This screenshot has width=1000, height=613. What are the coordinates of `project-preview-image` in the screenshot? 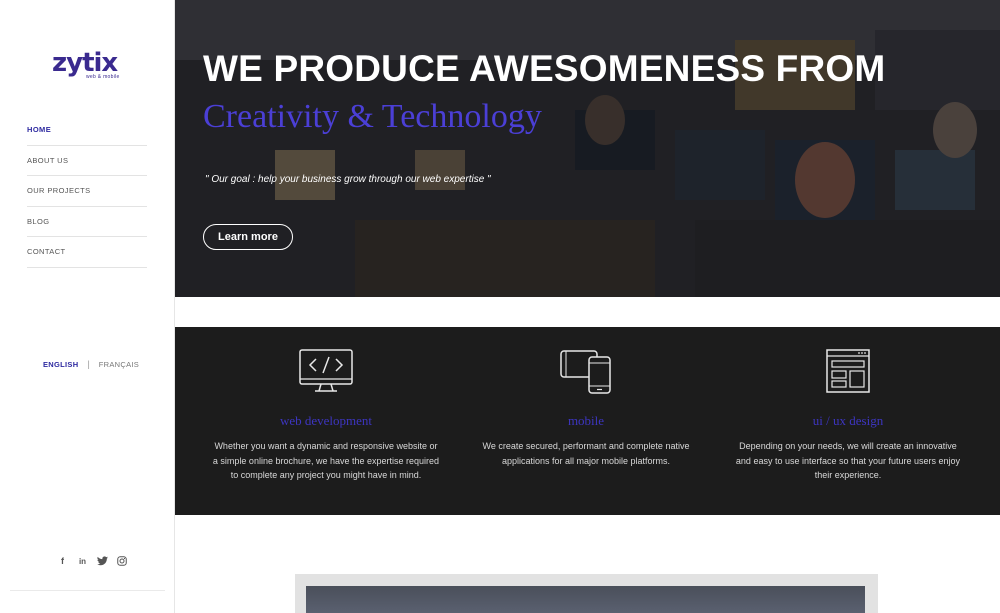 It's located at (585, 599).